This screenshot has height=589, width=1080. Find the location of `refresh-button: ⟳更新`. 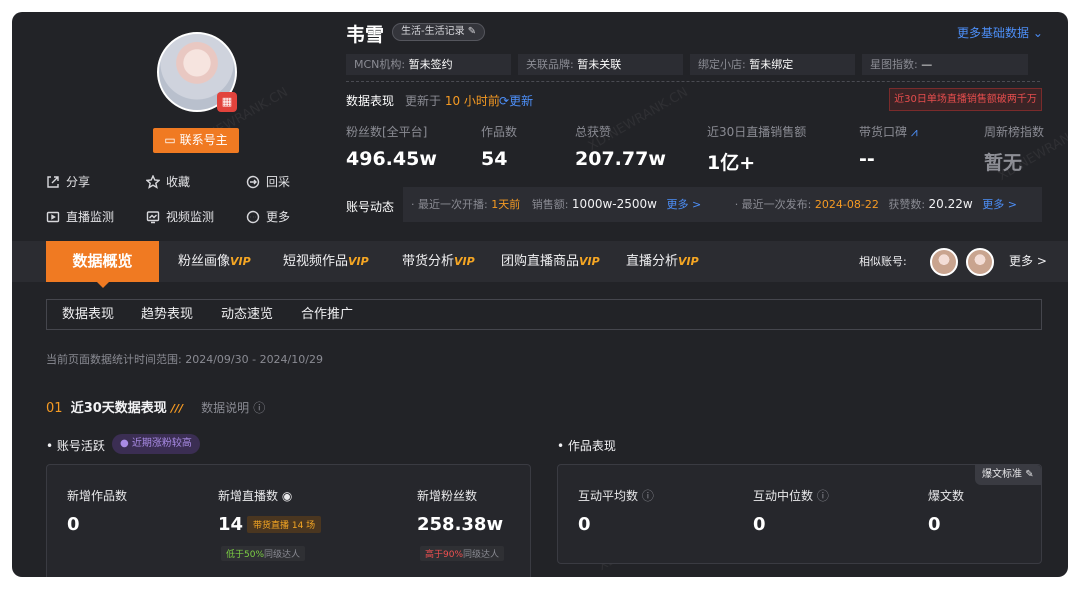

refresh-button: ⟳更新 is located at coordinates (516, 100).